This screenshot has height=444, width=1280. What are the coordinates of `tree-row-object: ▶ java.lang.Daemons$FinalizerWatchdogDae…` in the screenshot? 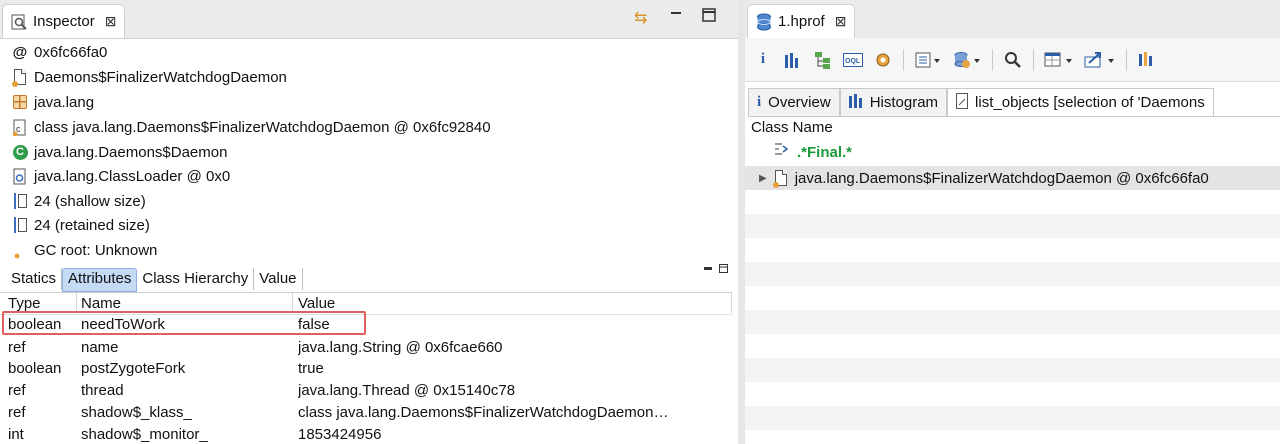 It's located at (984, 178).